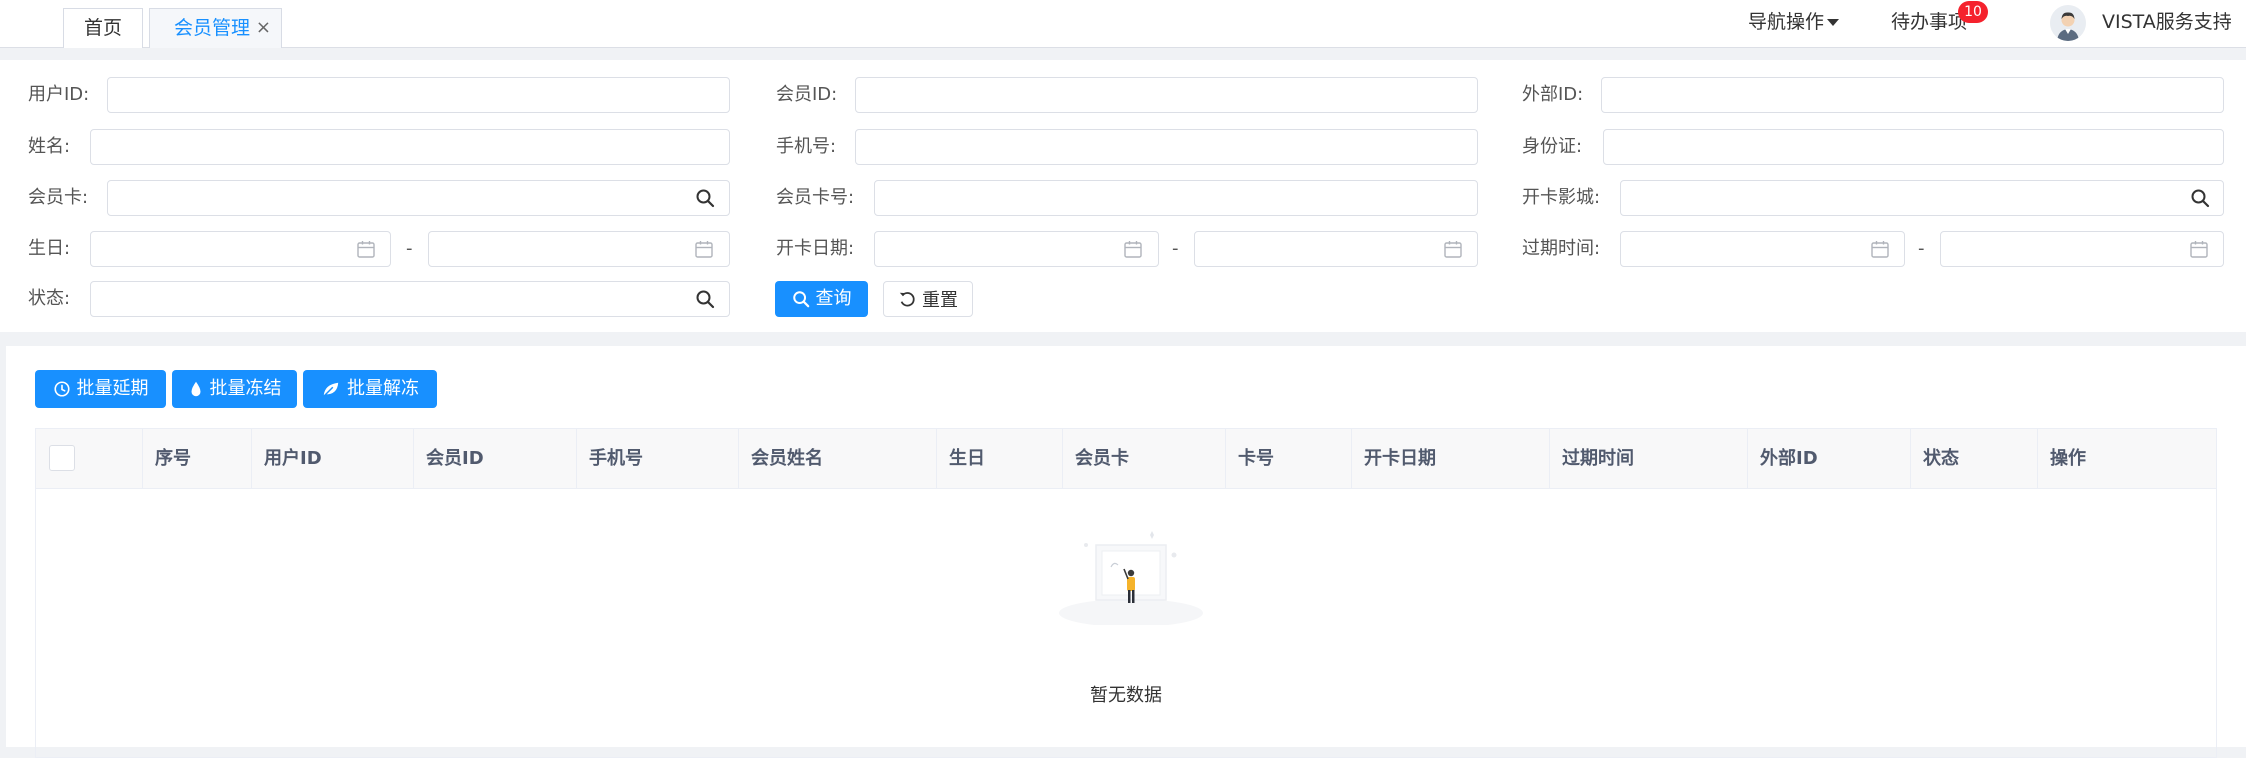 This screenshot has height=758, width=2246. What do you see at coordinates (1833, 22) in the screenshot?
I see `caret-down-icon` at bounding box center [1833, 22].